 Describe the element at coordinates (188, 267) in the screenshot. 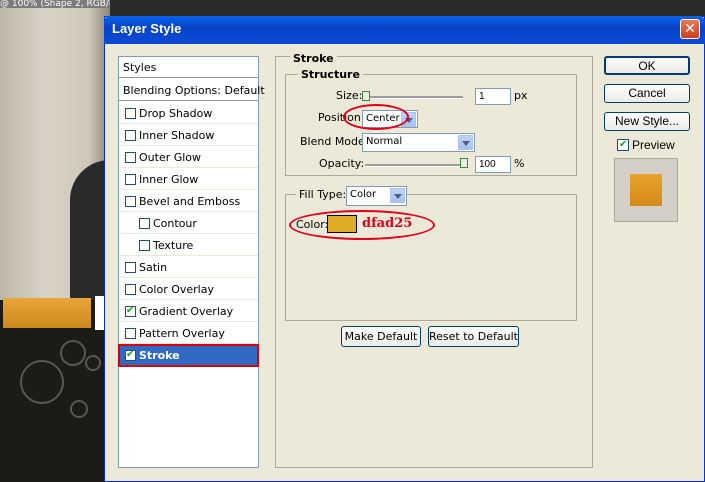

I see `style-item-satin: Satin` at that location.